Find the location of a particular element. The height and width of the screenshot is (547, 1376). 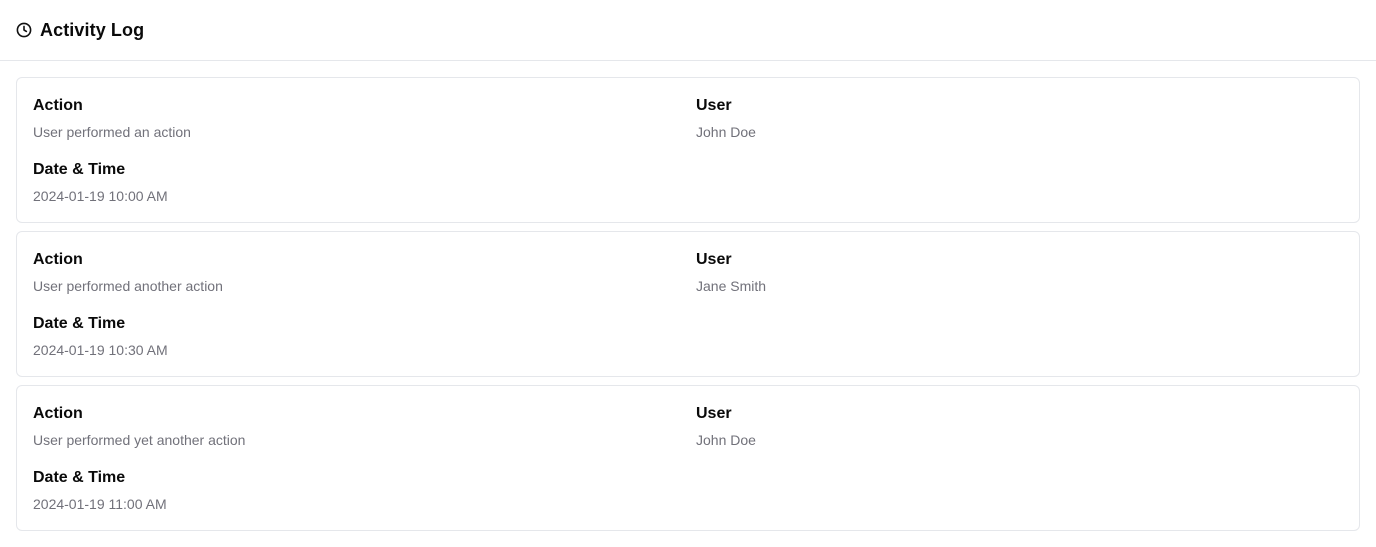

activity-log-header: Activity Log is located at coordinates (688, 30).